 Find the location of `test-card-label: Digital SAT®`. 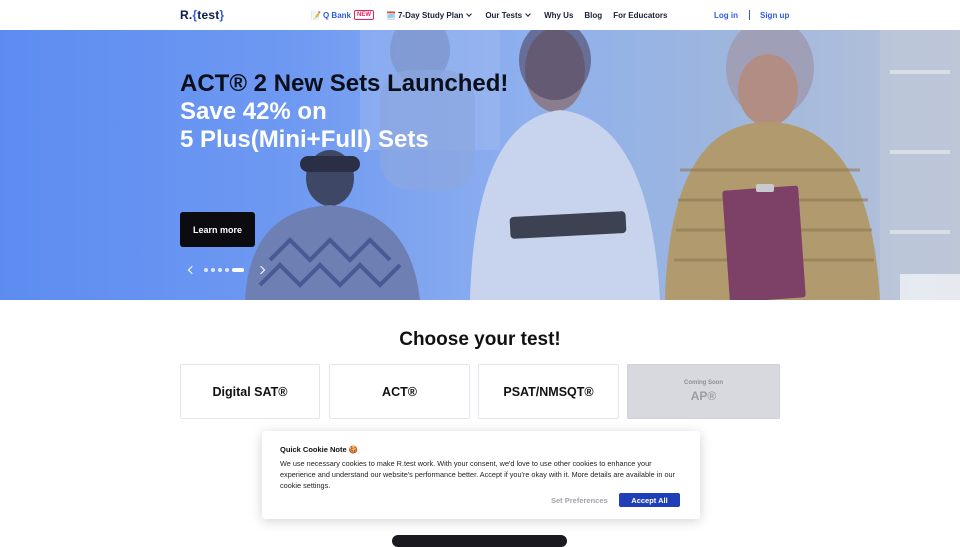

test-card-label: Digital SAT® is located at coordinates (250, 391).